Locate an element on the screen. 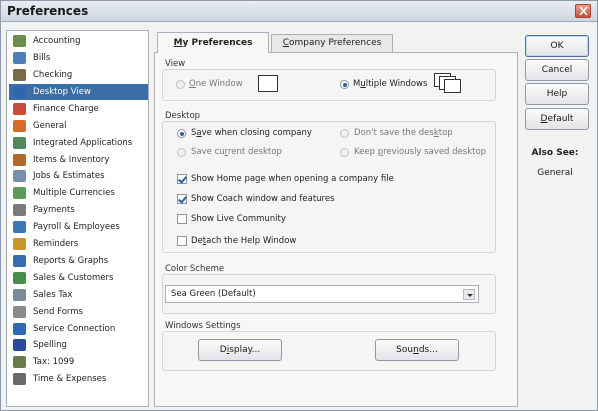 The image size is (598, 411). tab-my-preferences: My Preferences is located at coordinates (213, 42).